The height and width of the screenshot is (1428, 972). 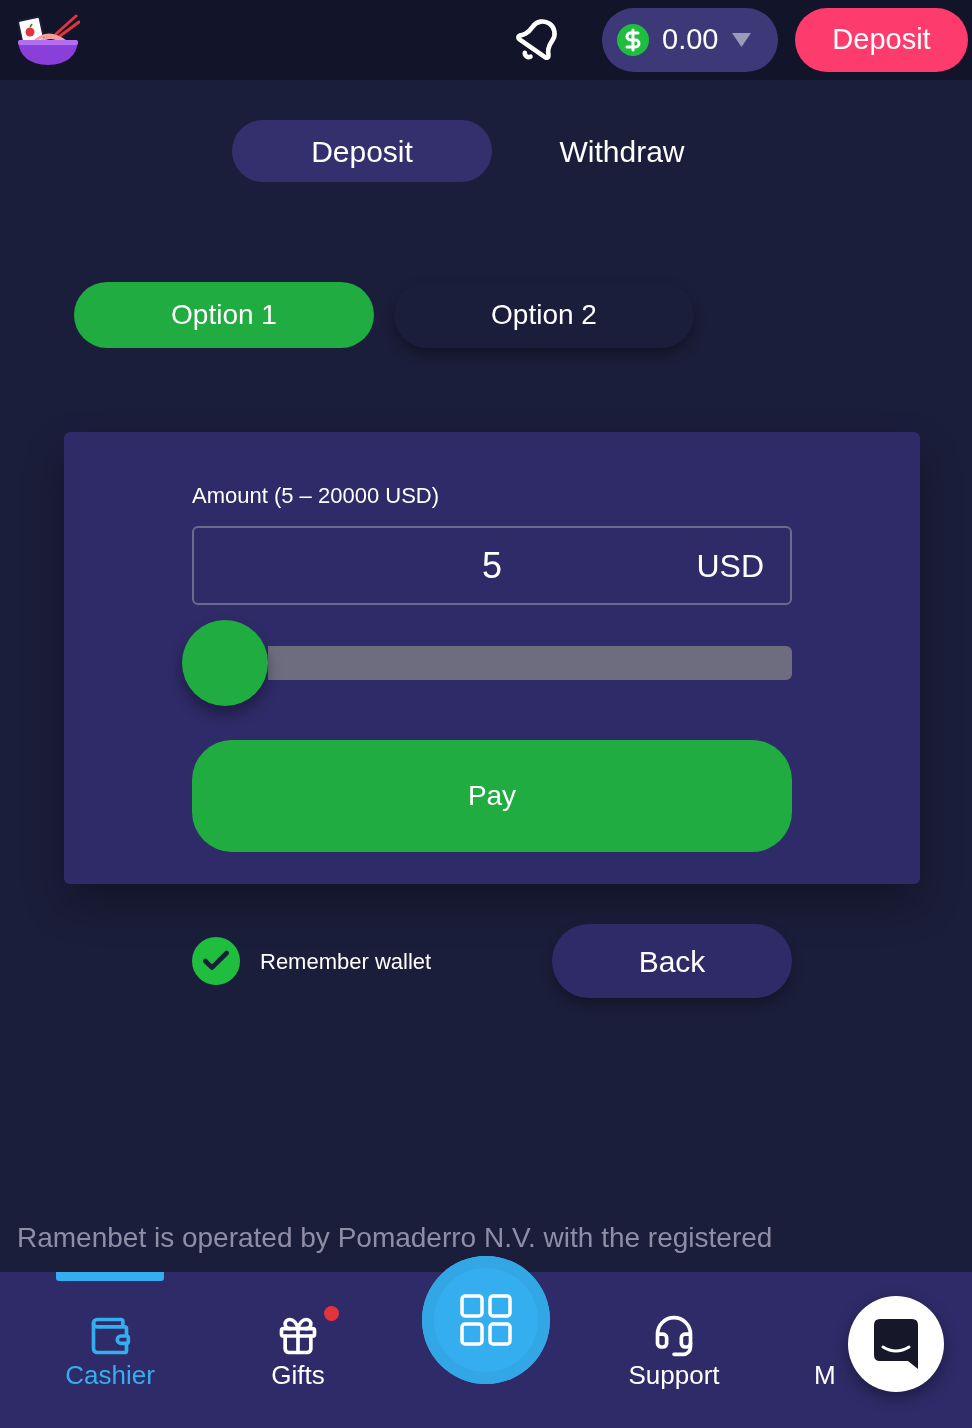 I want to click on slider-thumb, so click(x=225, y=663).